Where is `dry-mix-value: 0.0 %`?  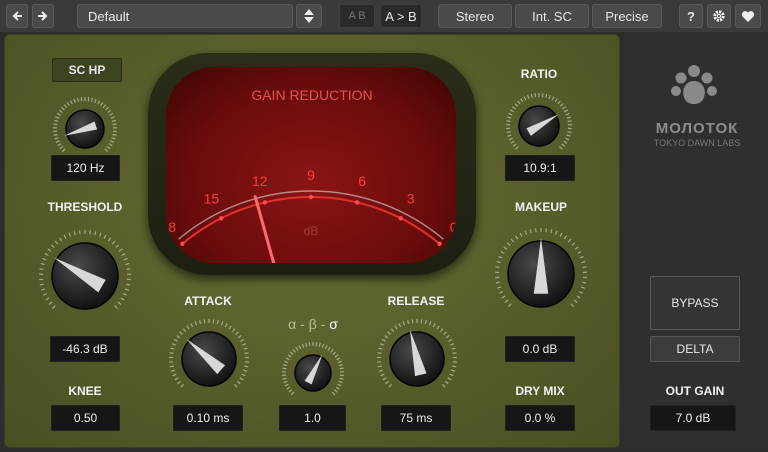 dry-mix-value: 0.0 % is located at coordinates (540, 418).